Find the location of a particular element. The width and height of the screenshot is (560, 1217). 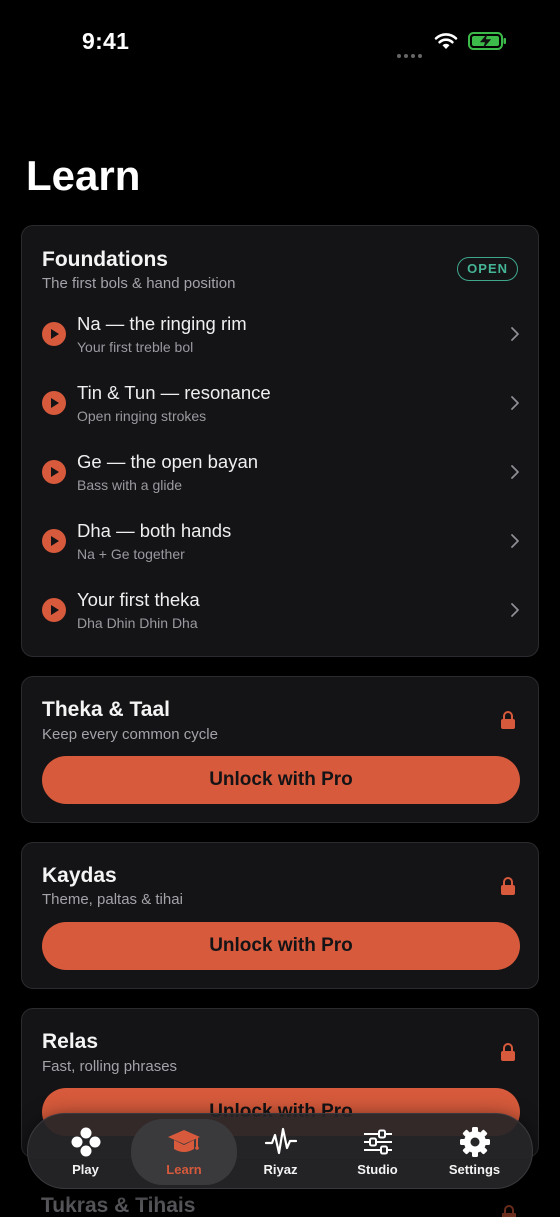

status-bar: 9:41 is located at coordinates (280, 42).